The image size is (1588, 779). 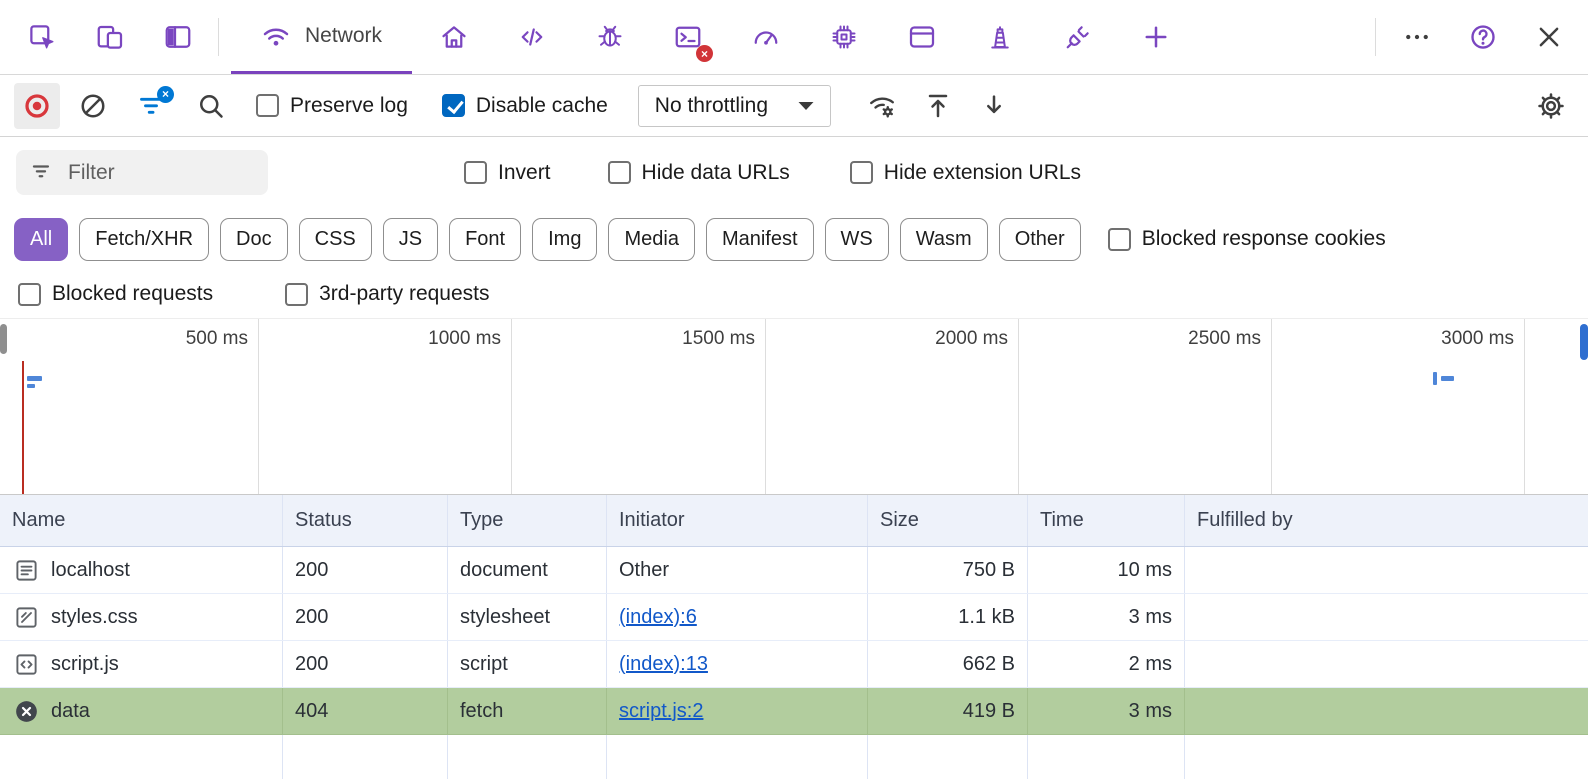 What do you see at coordinates (141, 664) in the screenshot?
I see `request-name-cell: script.js` at bounding box center [141, 664].